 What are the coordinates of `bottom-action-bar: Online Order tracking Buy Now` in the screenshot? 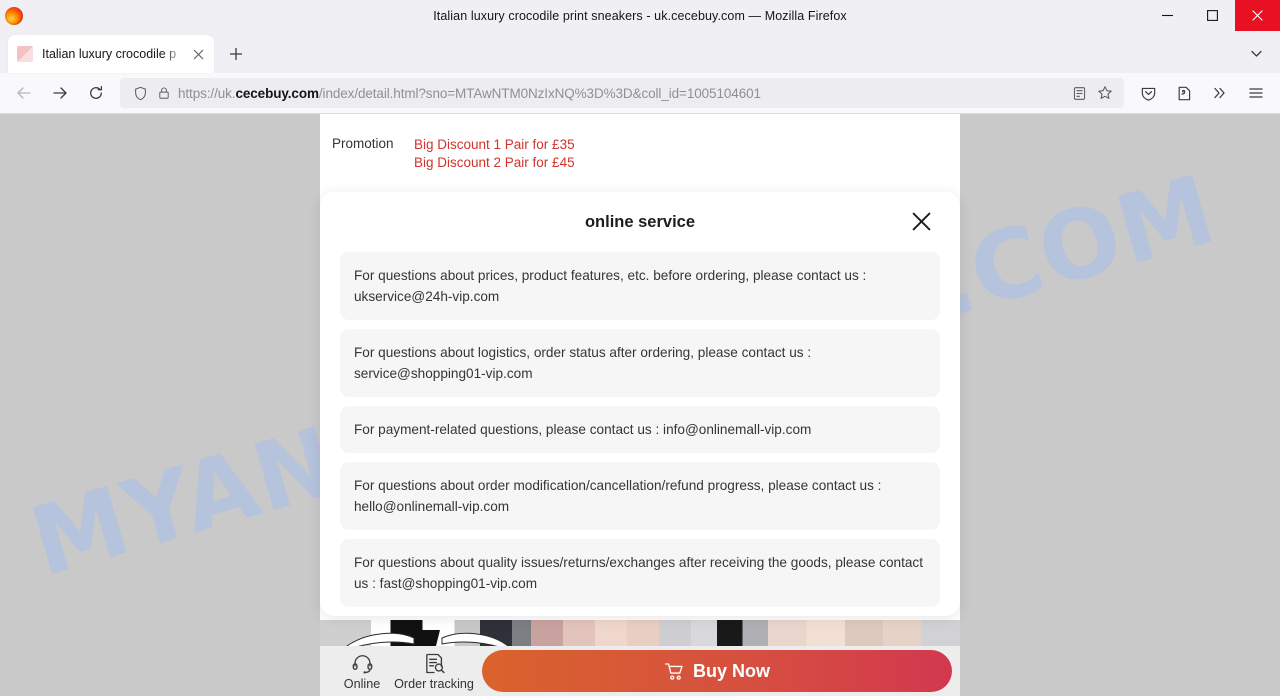 It's located at (640, 671).